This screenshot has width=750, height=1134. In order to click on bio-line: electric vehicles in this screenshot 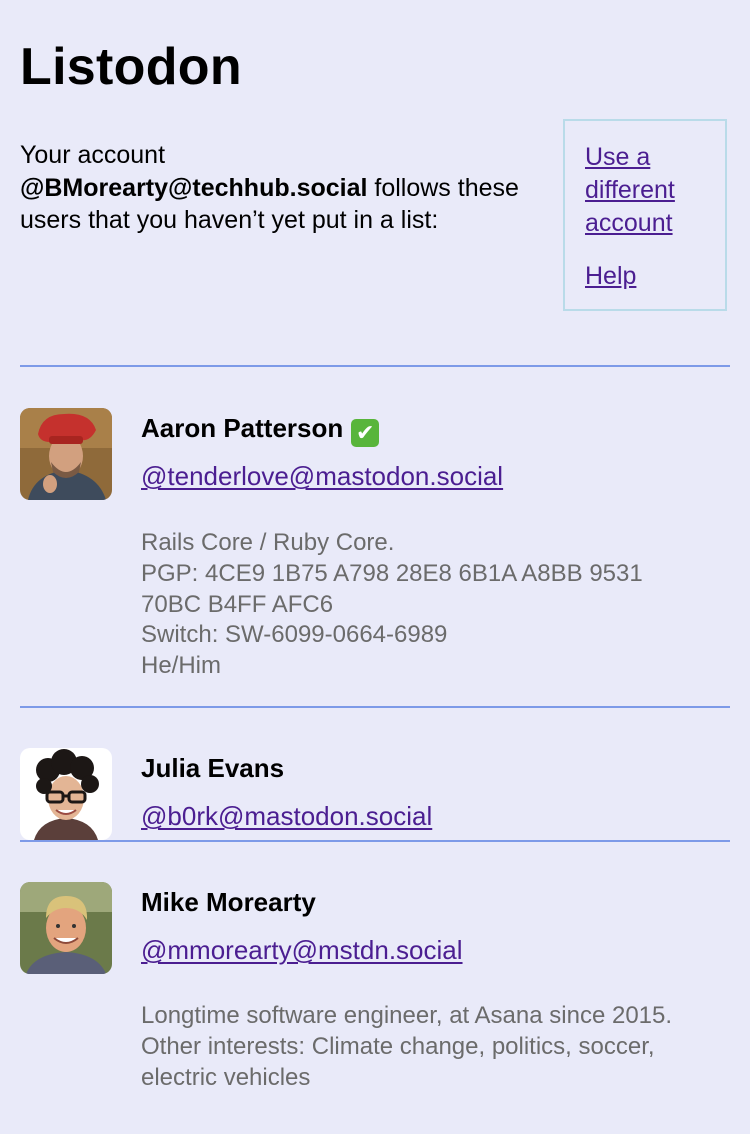, I will do `click(226, 1077)`.